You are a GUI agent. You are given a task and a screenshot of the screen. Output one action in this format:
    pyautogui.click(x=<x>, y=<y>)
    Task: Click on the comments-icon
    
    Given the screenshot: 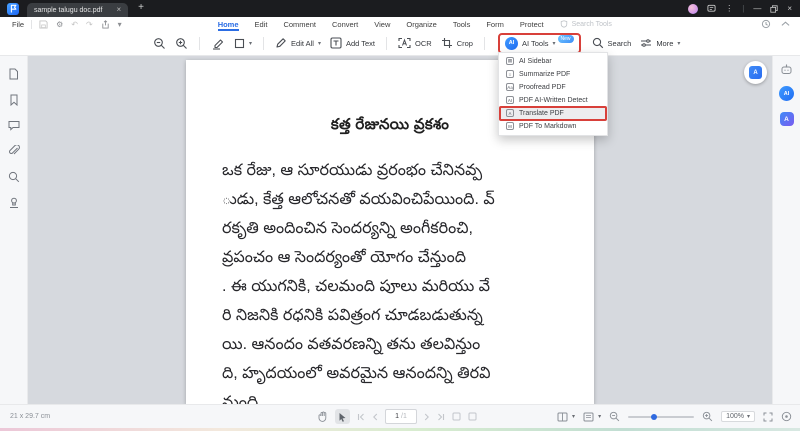 What is the action you would take?
    pyautogui.click(x=14, y=125)
    